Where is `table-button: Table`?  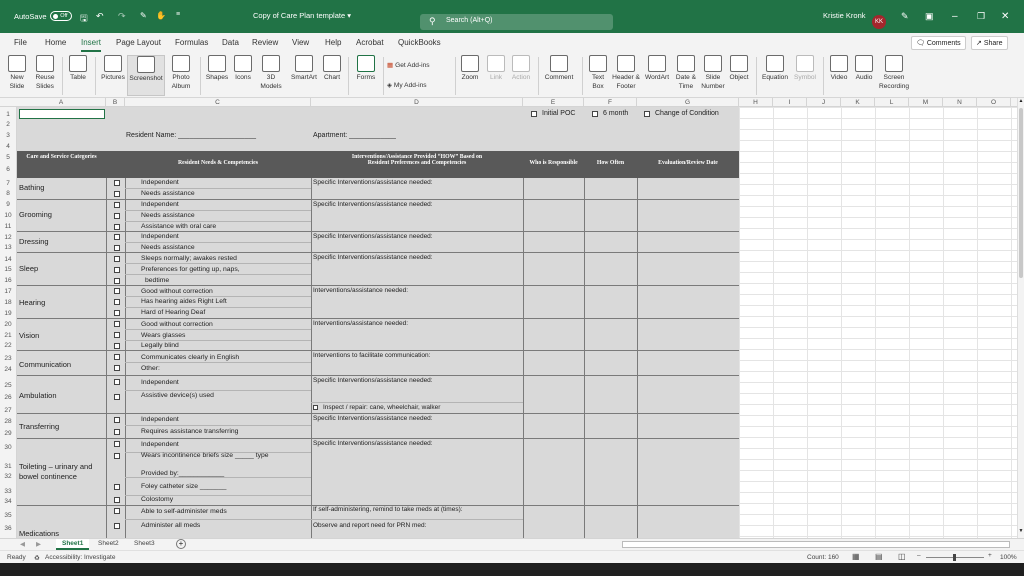
table-button: Table is located at coordinates (78, 68).